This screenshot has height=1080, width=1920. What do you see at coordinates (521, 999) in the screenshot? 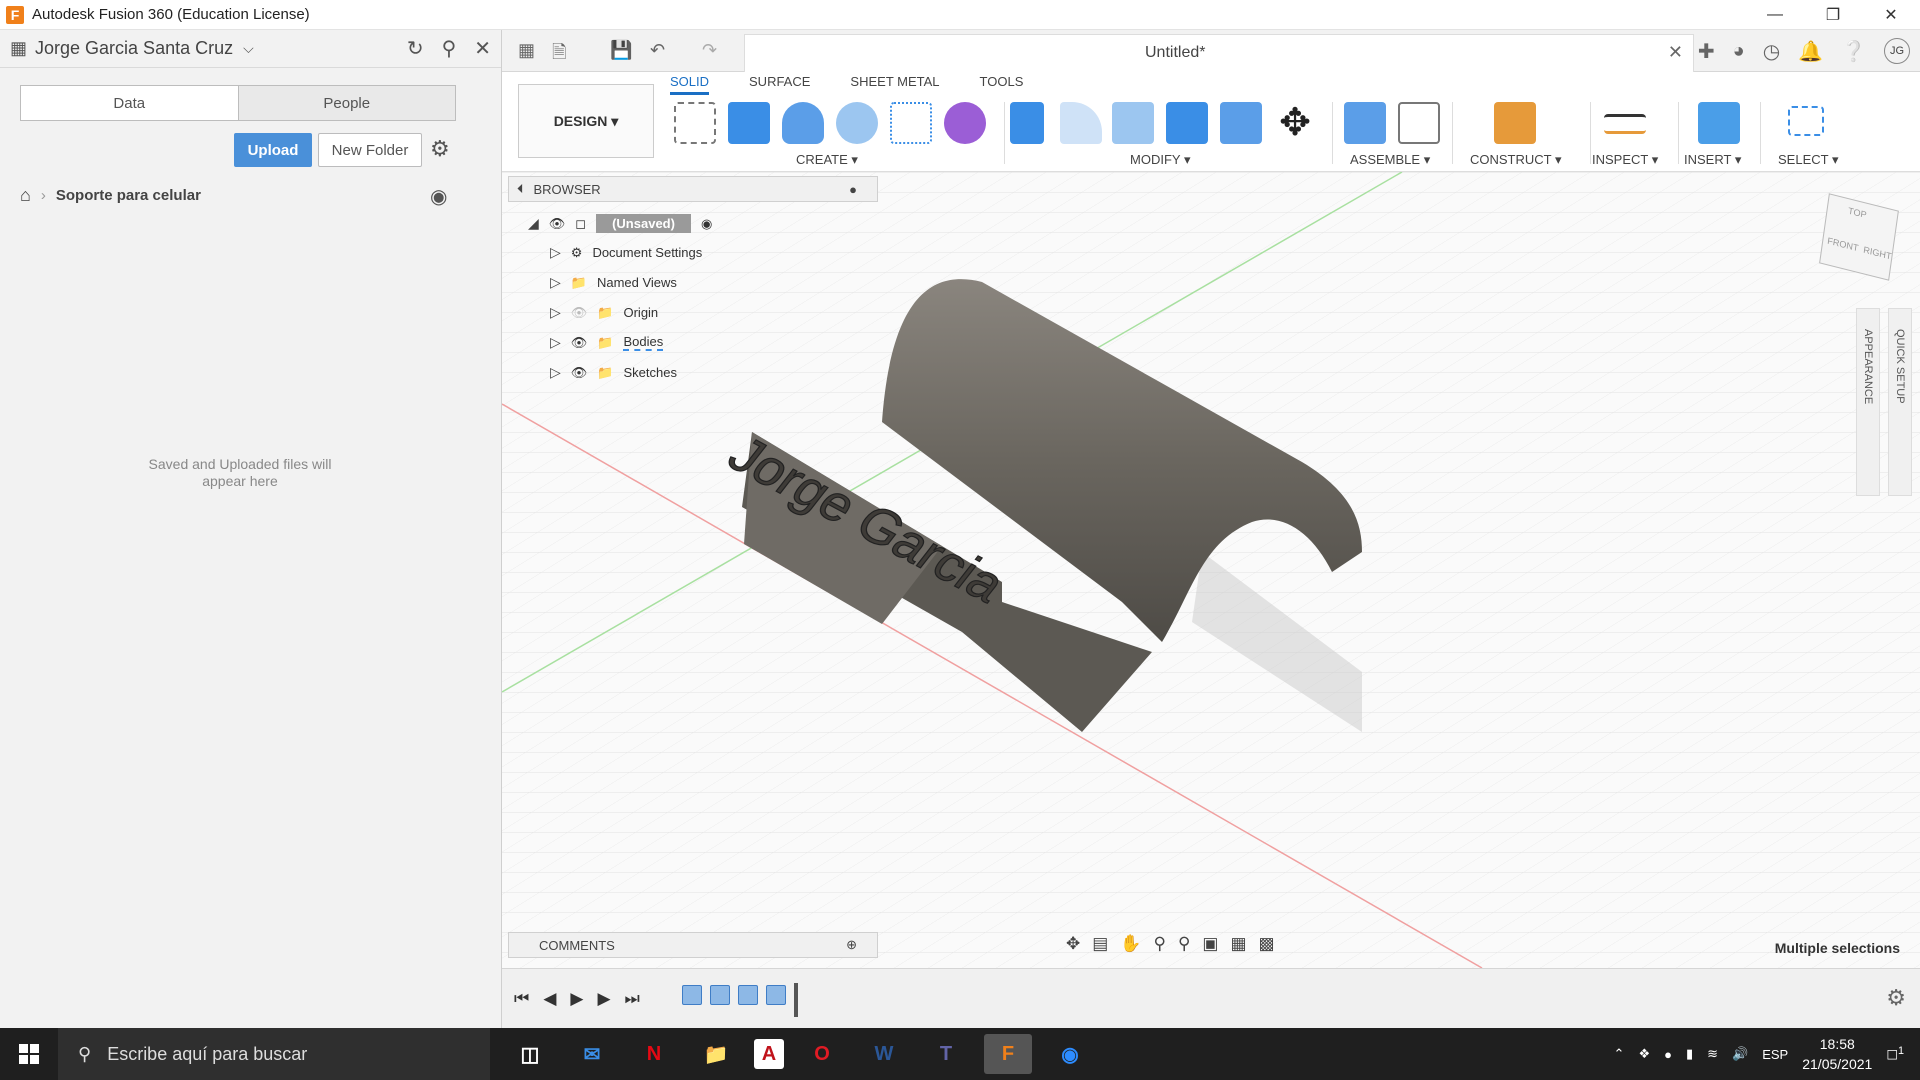
I see `go-to-start-icon: ⏮` at bounding box center [521, 999].